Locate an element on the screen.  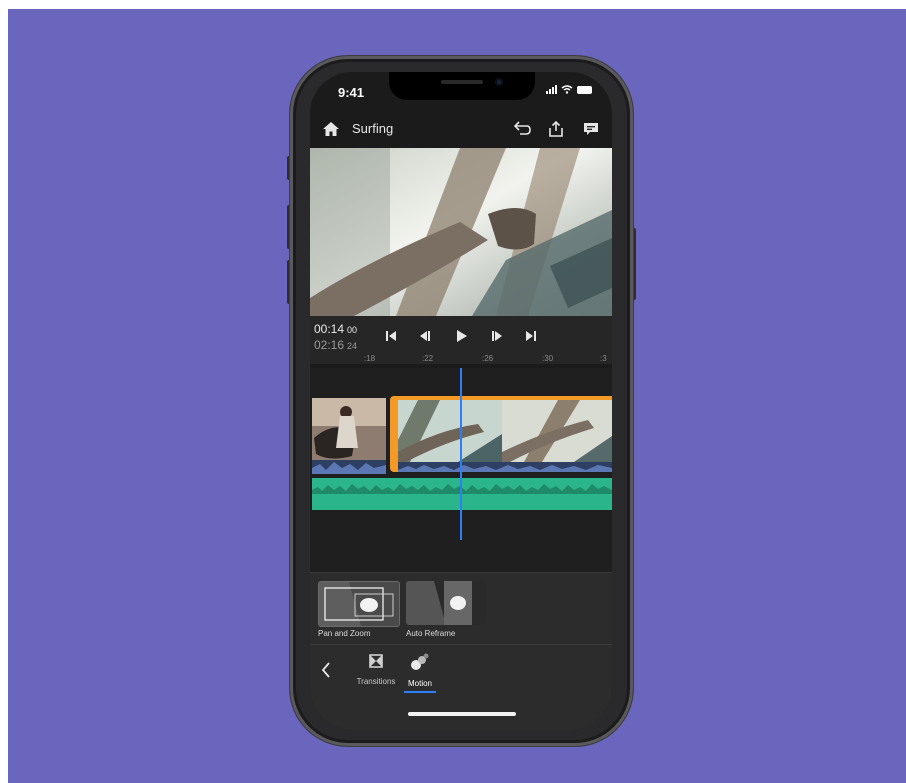
total-time: 02:16 is located at coordinates (329, 345).